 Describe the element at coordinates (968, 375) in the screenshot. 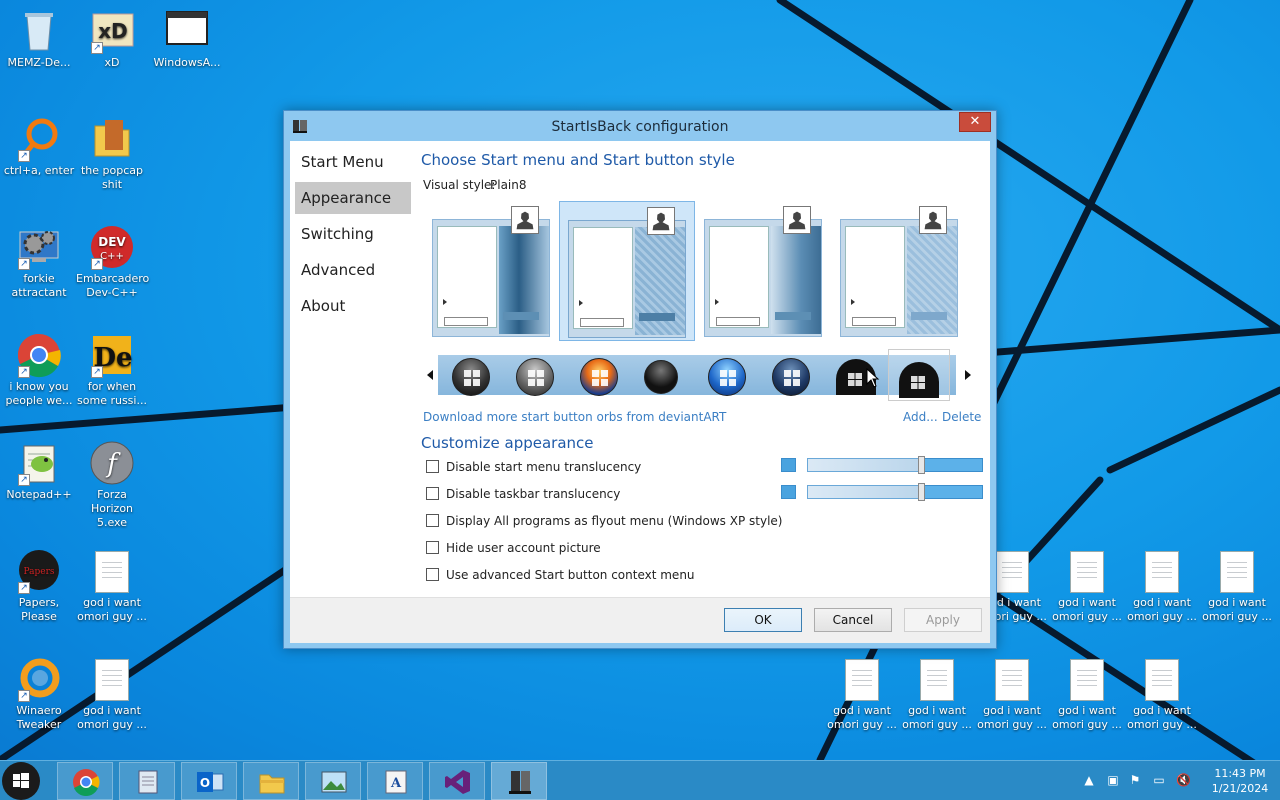

I see `orb-scroll-right-icon` at that location.